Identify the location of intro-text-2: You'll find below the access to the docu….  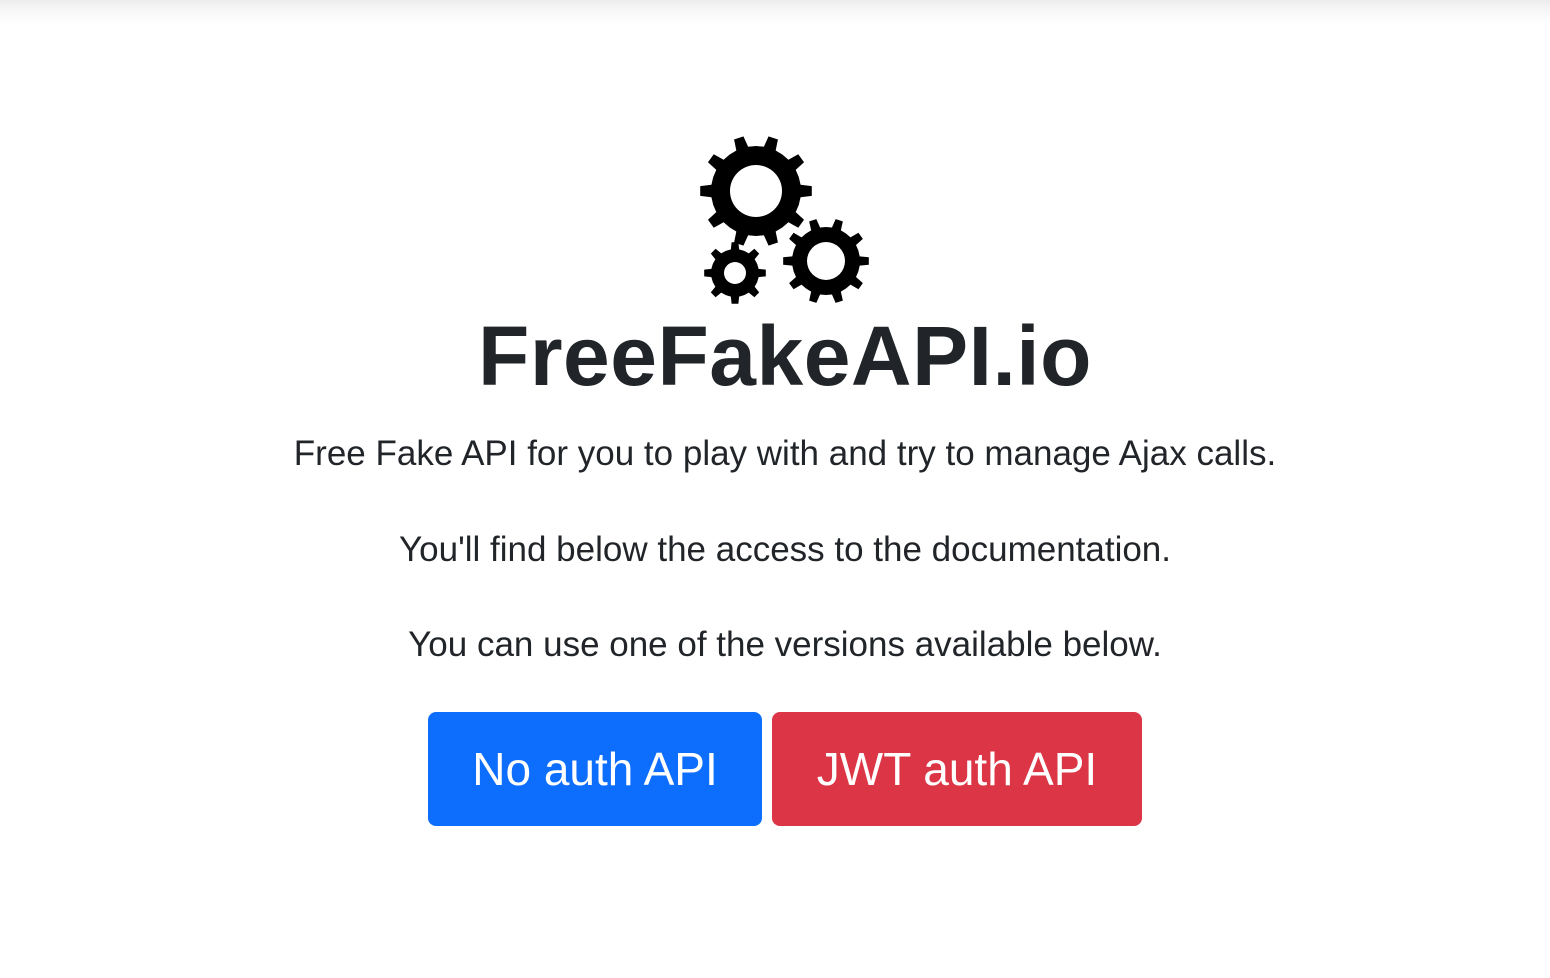
(785, 549).